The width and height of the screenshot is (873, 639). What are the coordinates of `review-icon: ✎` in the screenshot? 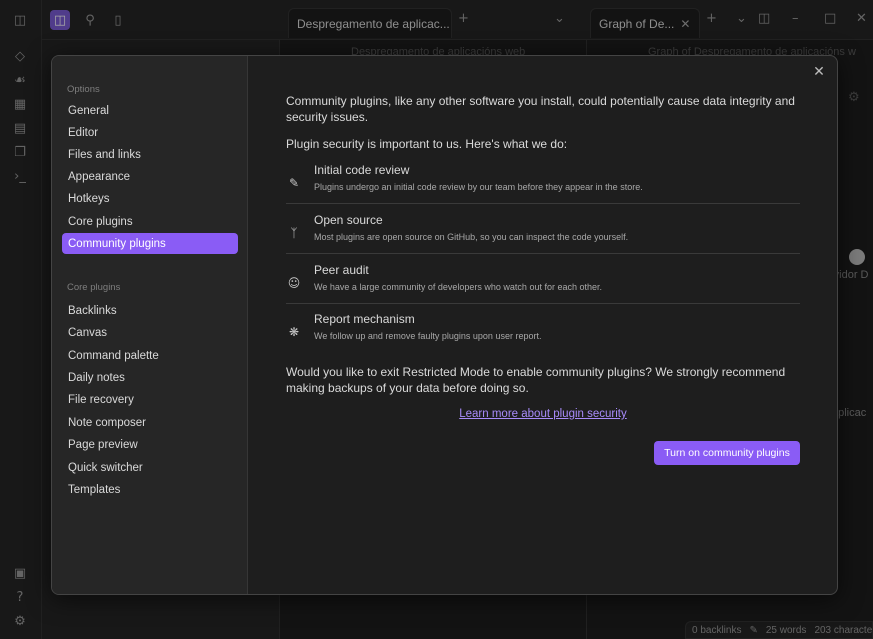 It's located at (294, 183).